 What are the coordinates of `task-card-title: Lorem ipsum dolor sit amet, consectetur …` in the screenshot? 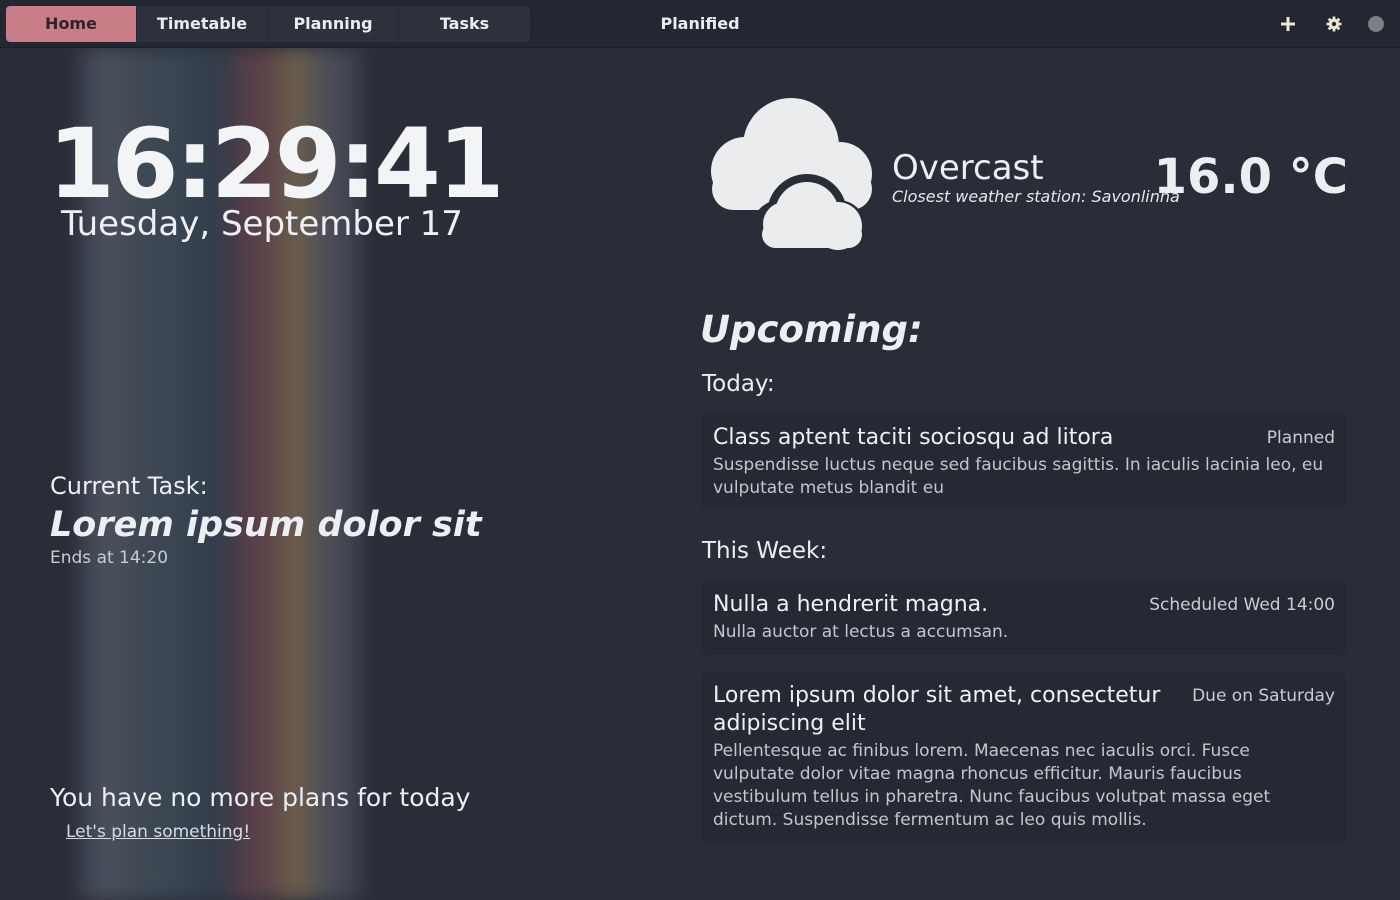 It's located at (937, 709).